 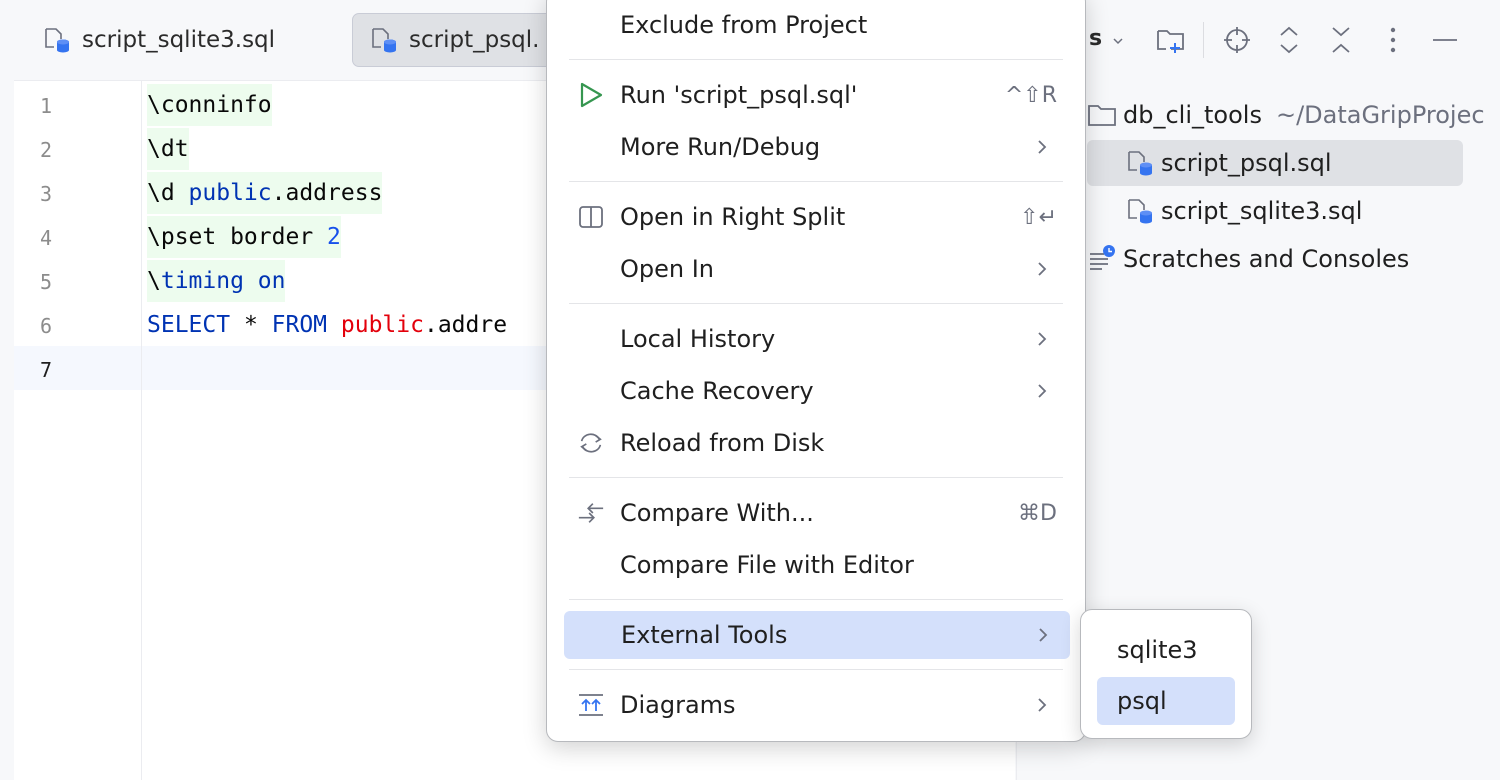 What do you see at coordinates (327, 325) in the screenshot?
I see `code-line-6: SELECT * FROM public.addre` at bounding box center [327, 325].